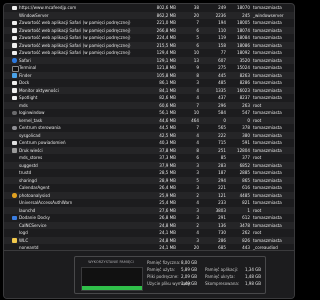 This screenshot has width=320, height=300. Describe the element at coordinates (222, 112) in the screenshot. I see `ports-cell: 584` at that location.